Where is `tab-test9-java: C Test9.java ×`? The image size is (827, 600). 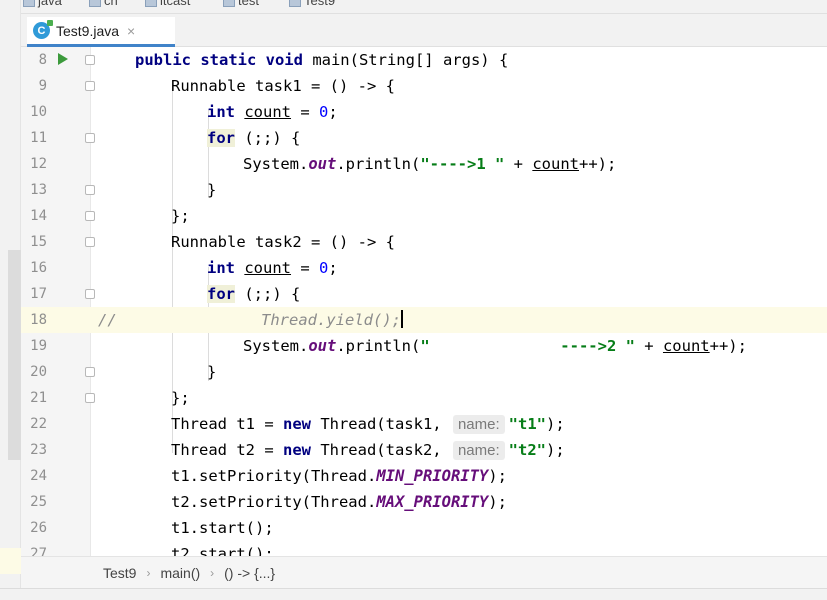 tab-test9-java: C Test9.java × is located at coordinates (101, 32).